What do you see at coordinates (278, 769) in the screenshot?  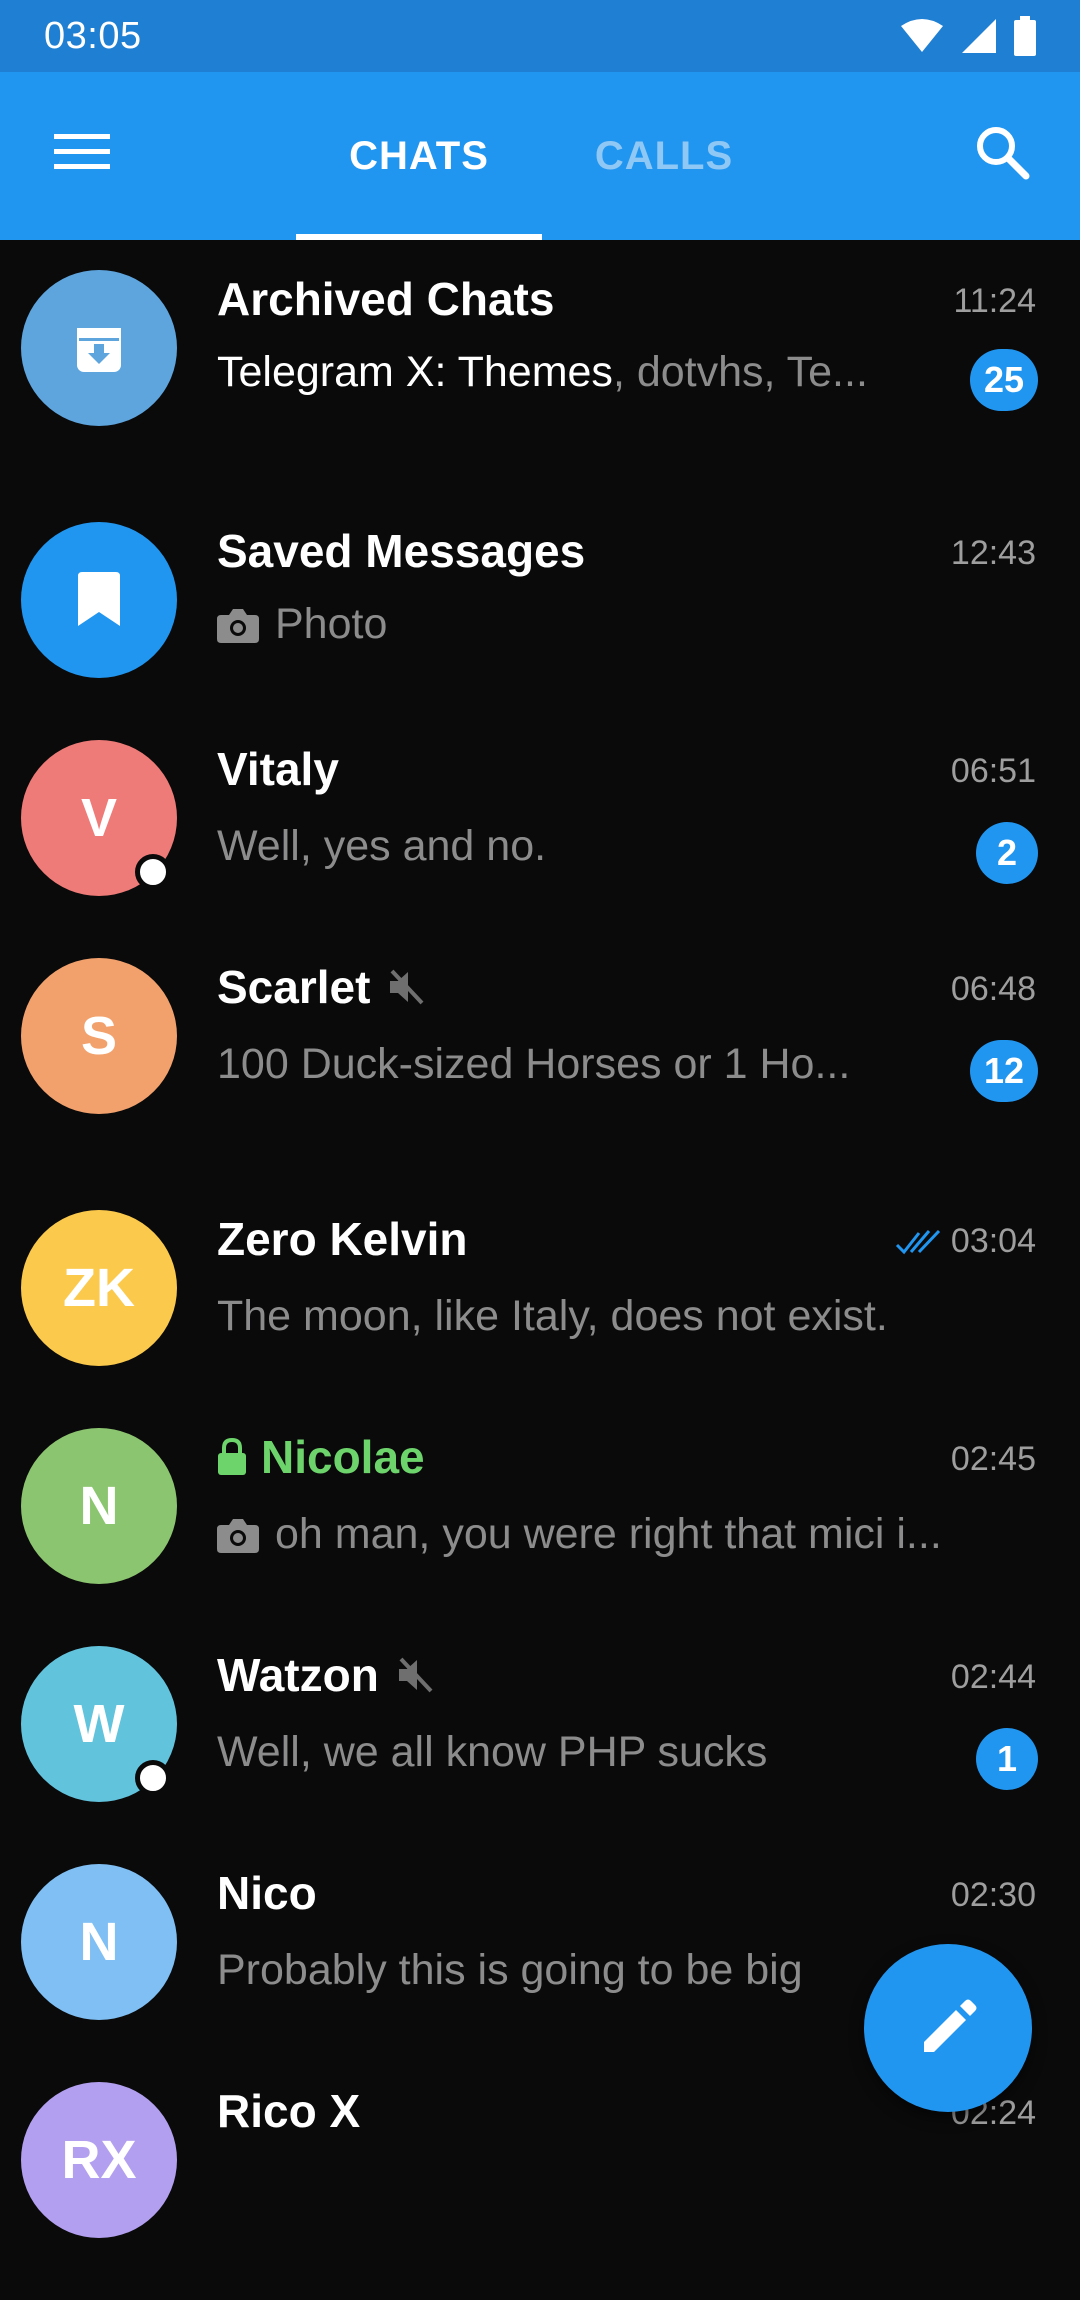 I see `chat-name: Vitaly` at bounding box center [278, 769].